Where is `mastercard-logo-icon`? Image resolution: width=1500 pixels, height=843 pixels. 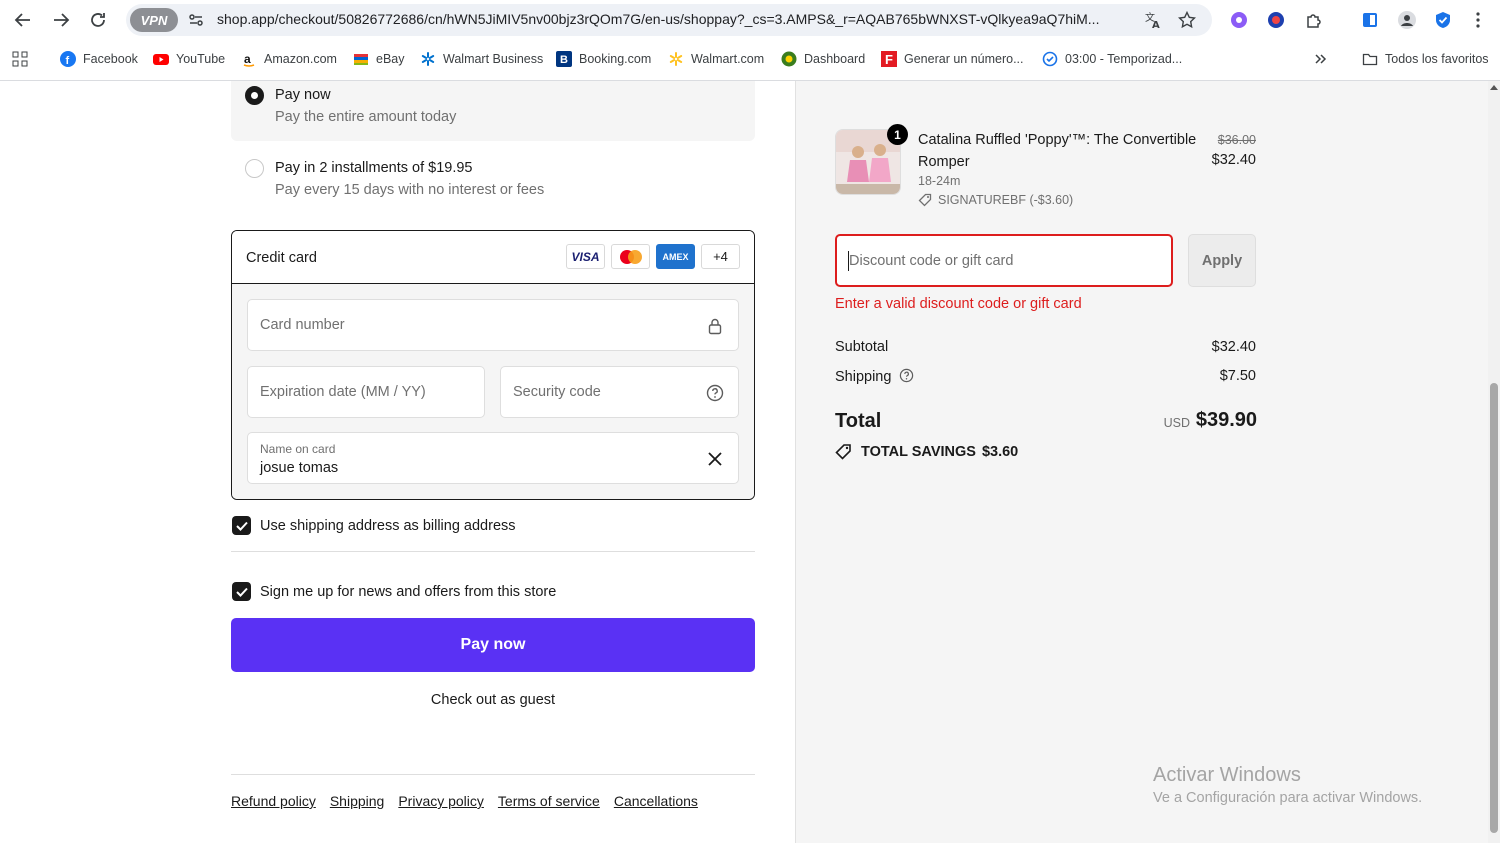
mastercard-logo-icon is located at coordinates (630, 256).